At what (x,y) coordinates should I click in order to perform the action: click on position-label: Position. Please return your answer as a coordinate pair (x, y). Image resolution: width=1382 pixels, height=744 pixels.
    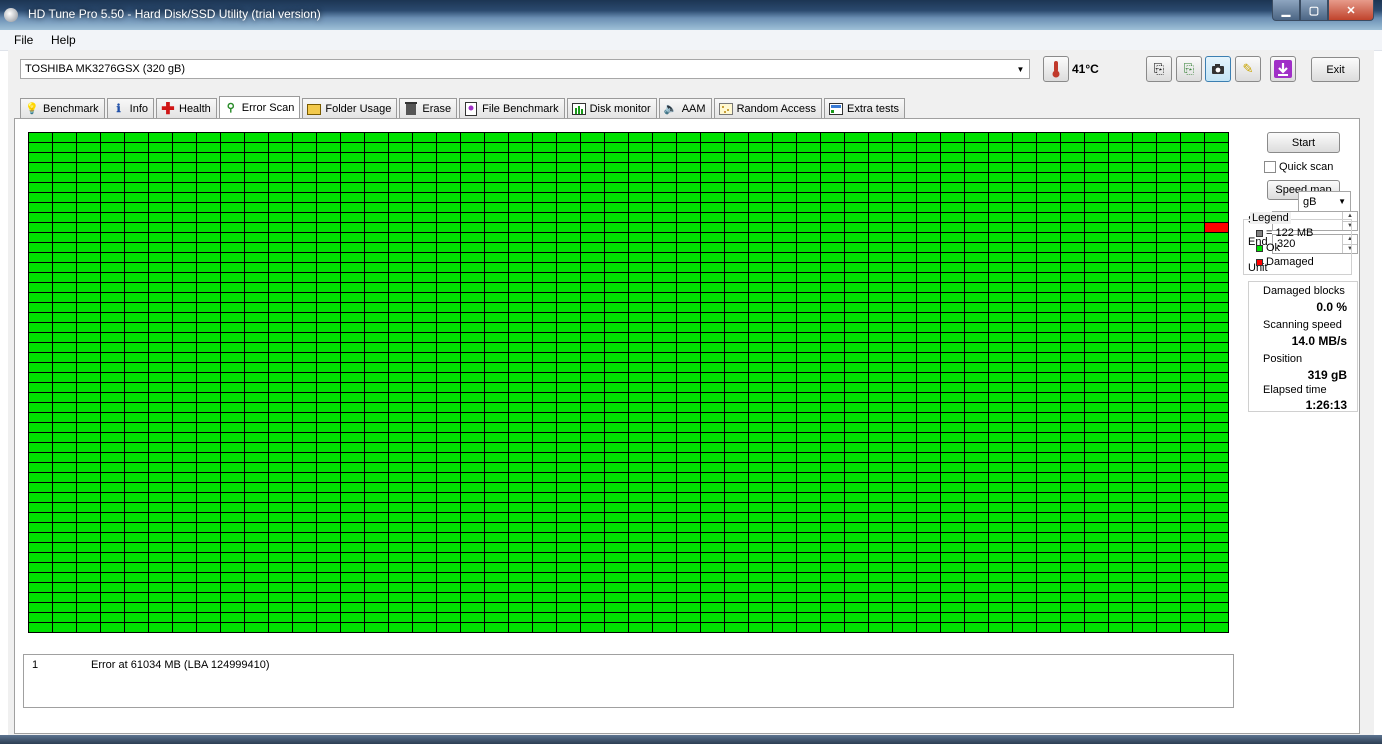
    Looking at the image, I should click on (1283, 359).